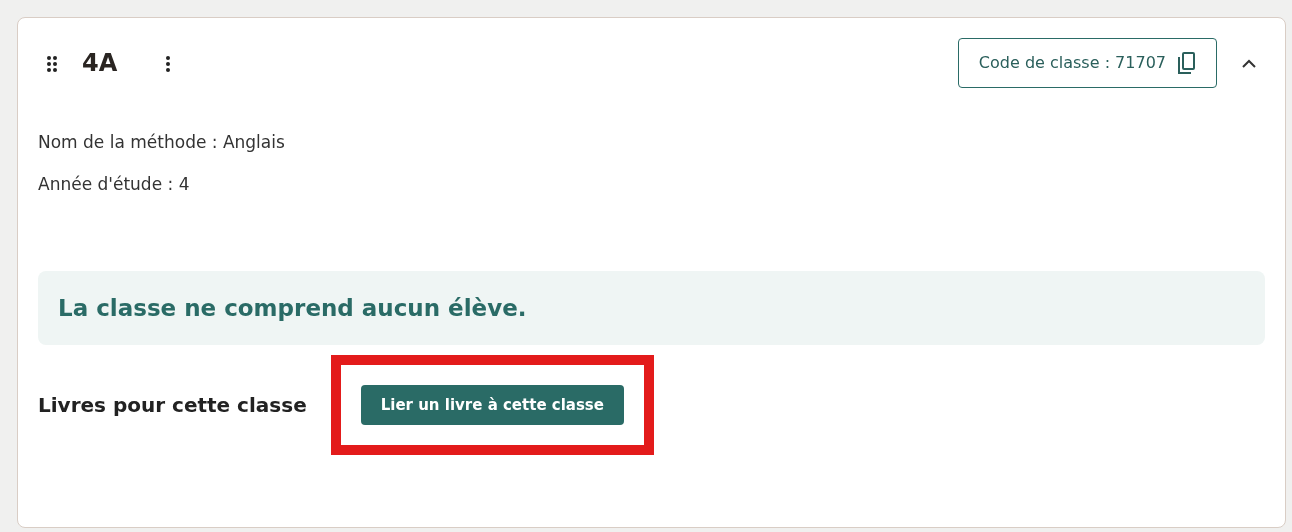  What do you see at coordinates (492, 405) in the screenshot?
I see `link-book-button: Lier un livre à cette classe` at bounding box center [492, 405].